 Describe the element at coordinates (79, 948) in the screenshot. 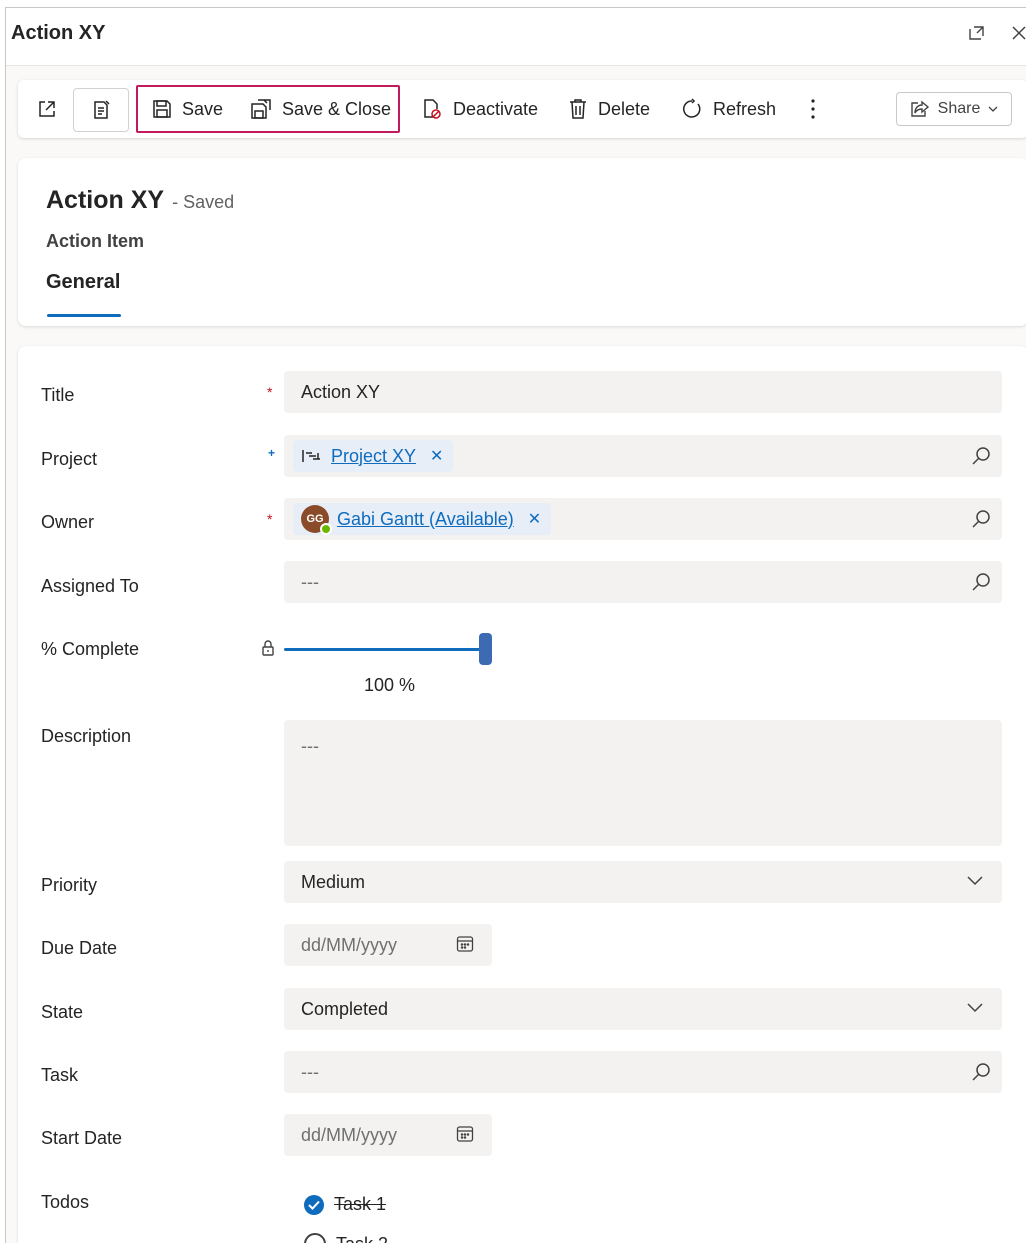

I see `due-date-label: Due Date` at that location.